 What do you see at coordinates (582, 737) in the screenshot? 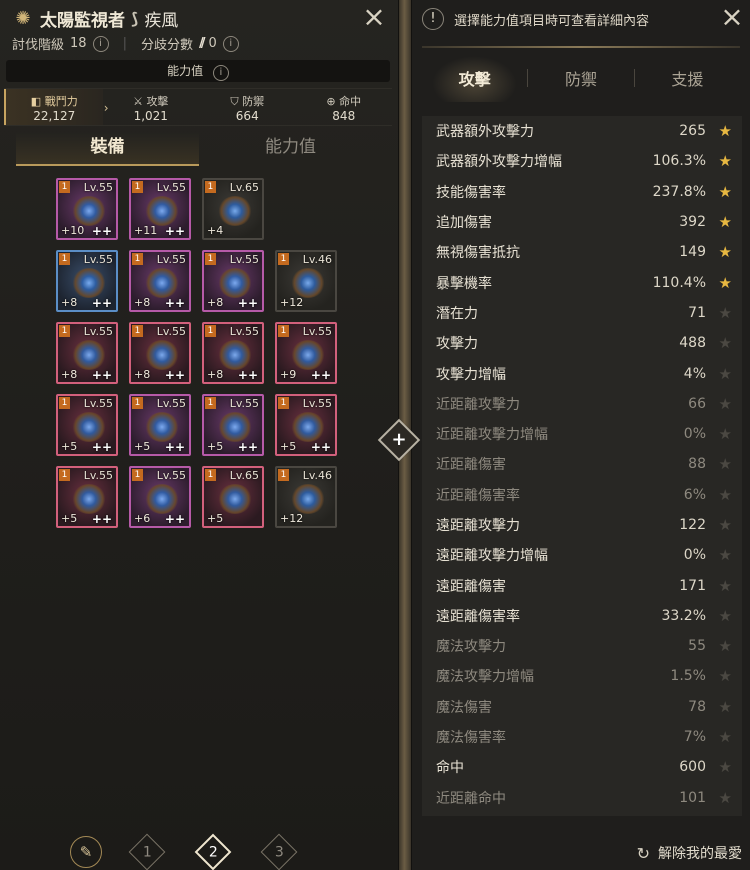
I see `stat-row: 魔法傷害率 7% ★` at bounding box center [582, 737].